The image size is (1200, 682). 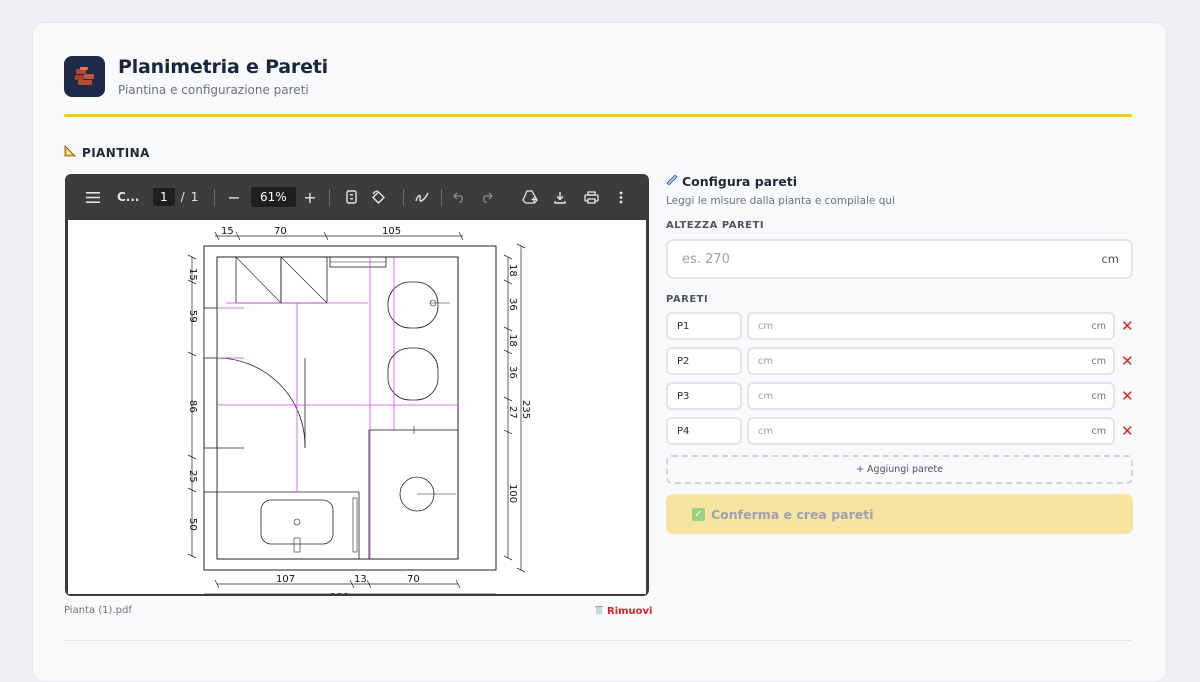 I want to click on walls-label: PARETI, so click(x=687, y=299).